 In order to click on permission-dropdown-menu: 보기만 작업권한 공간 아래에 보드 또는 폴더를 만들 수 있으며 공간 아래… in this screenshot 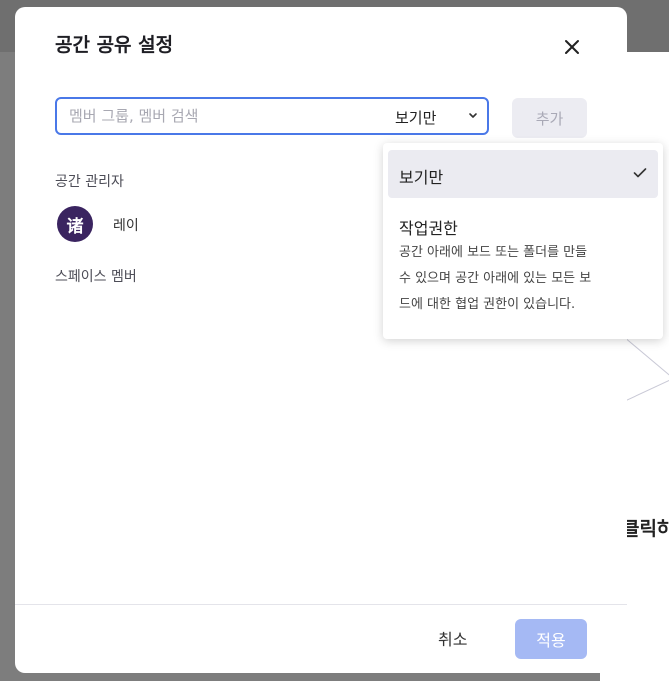, I will do `click(523, 241)`.